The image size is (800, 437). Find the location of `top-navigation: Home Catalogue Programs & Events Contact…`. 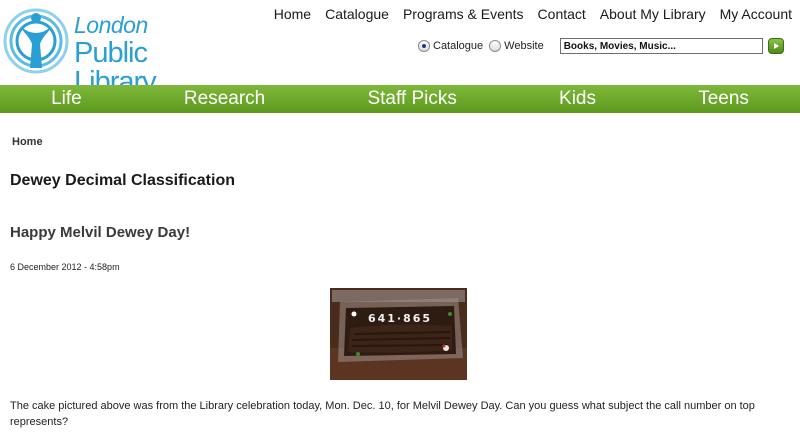

top-navigation: Home Catalogue Programs & Events Contact… is located at coordinates (533, 14).